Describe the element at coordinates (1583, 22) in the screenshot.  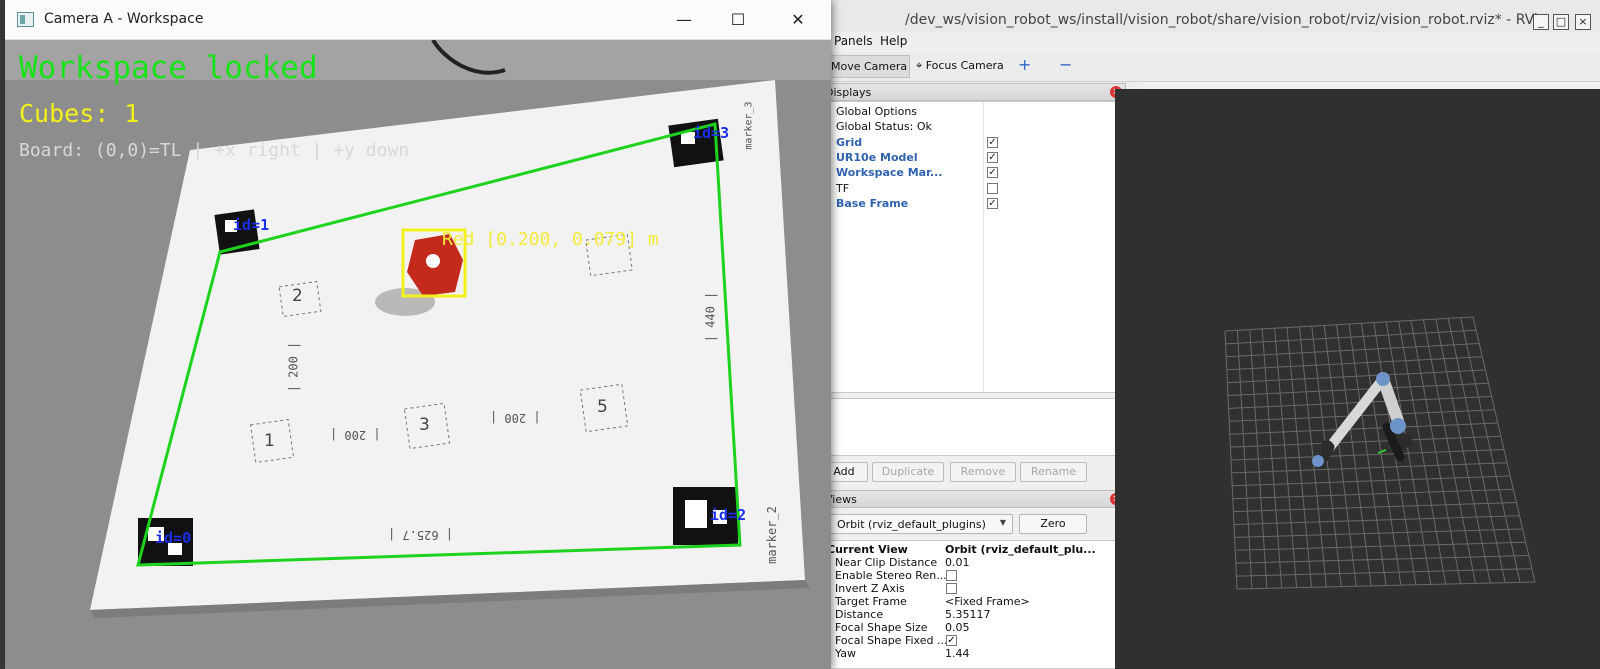
I see `rviz-close-button: ×` at that location.